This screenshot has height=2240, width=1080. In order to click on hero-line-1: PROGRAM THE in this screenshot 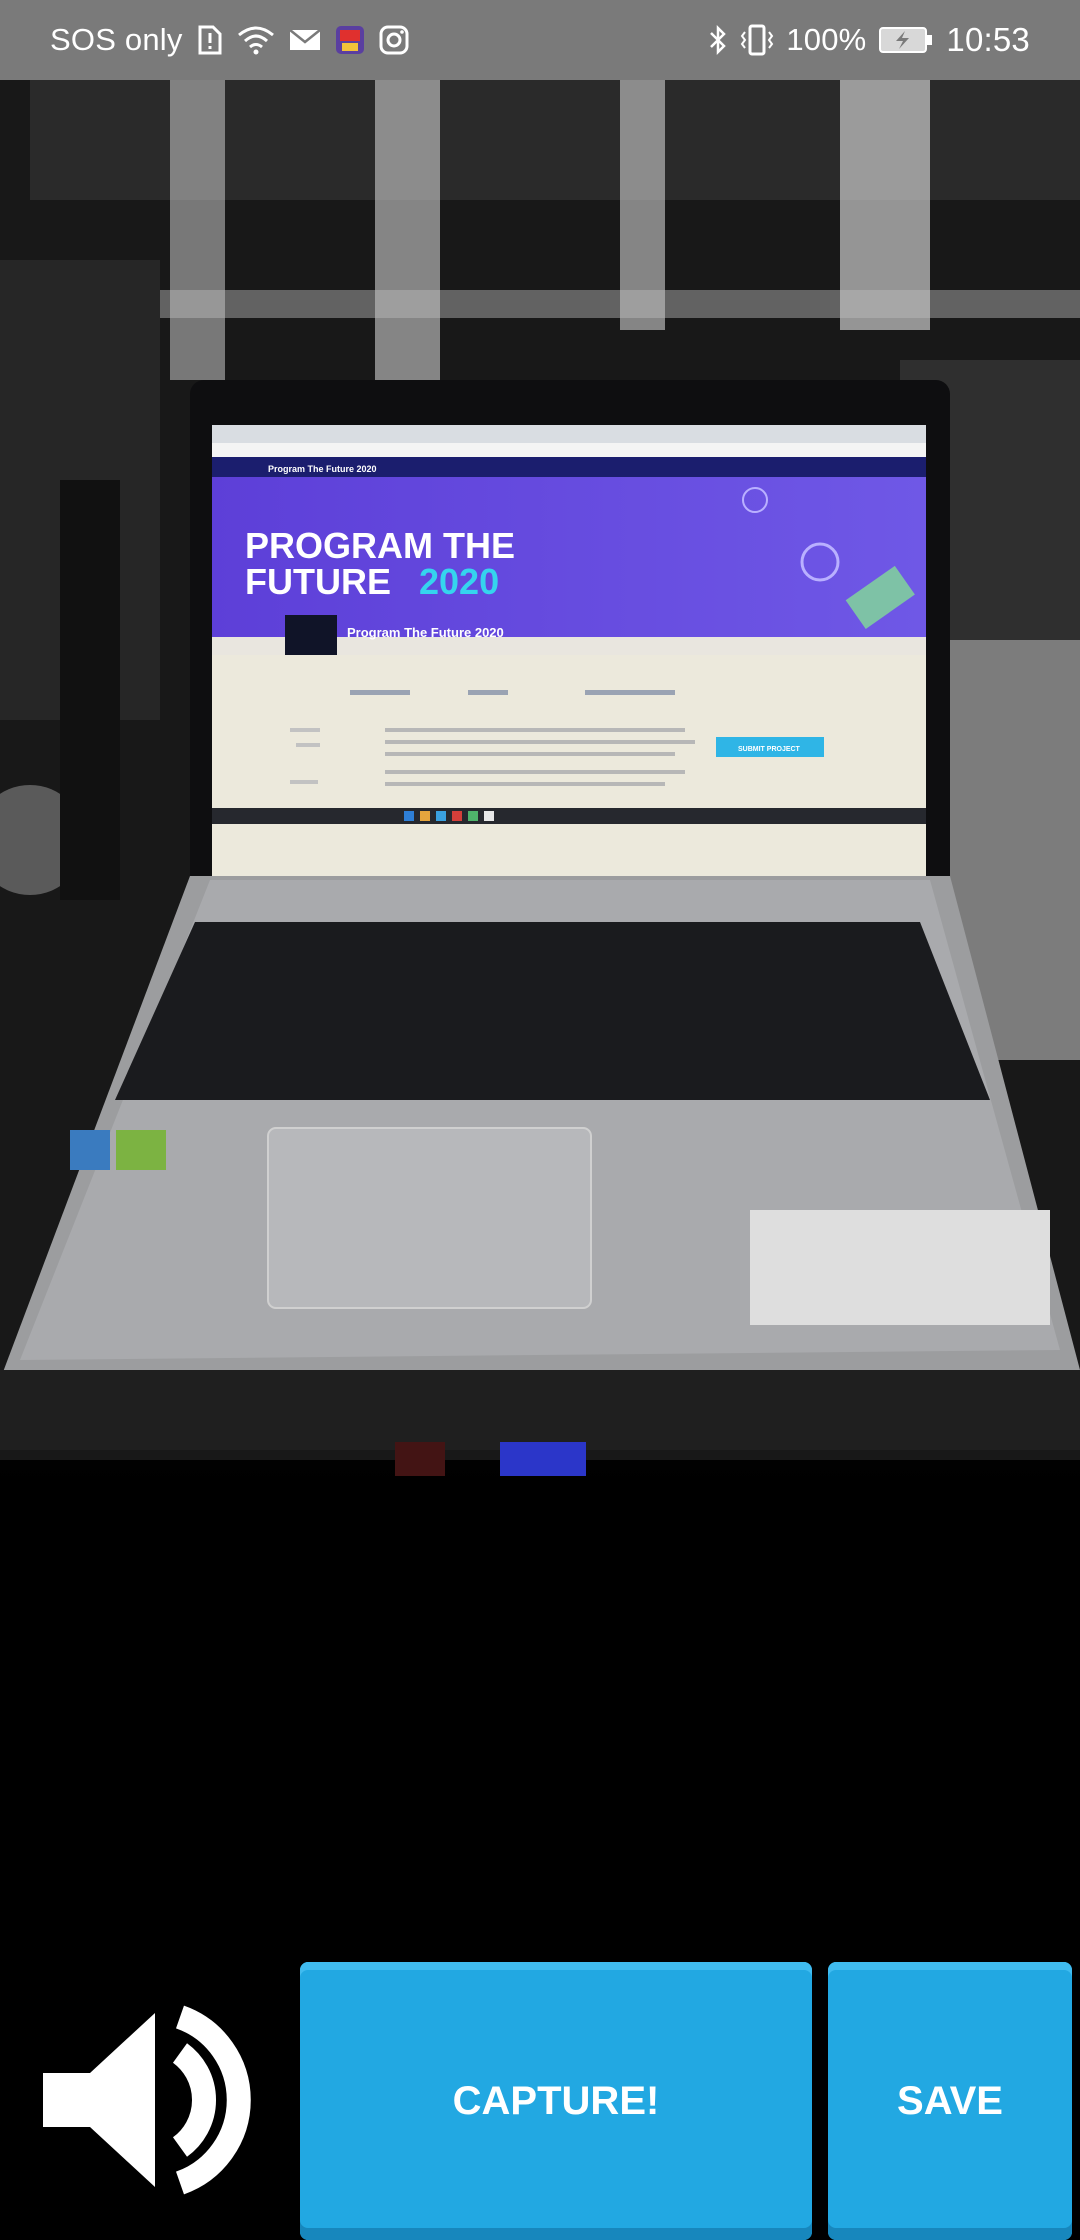, I will do `click(380, 545)`.